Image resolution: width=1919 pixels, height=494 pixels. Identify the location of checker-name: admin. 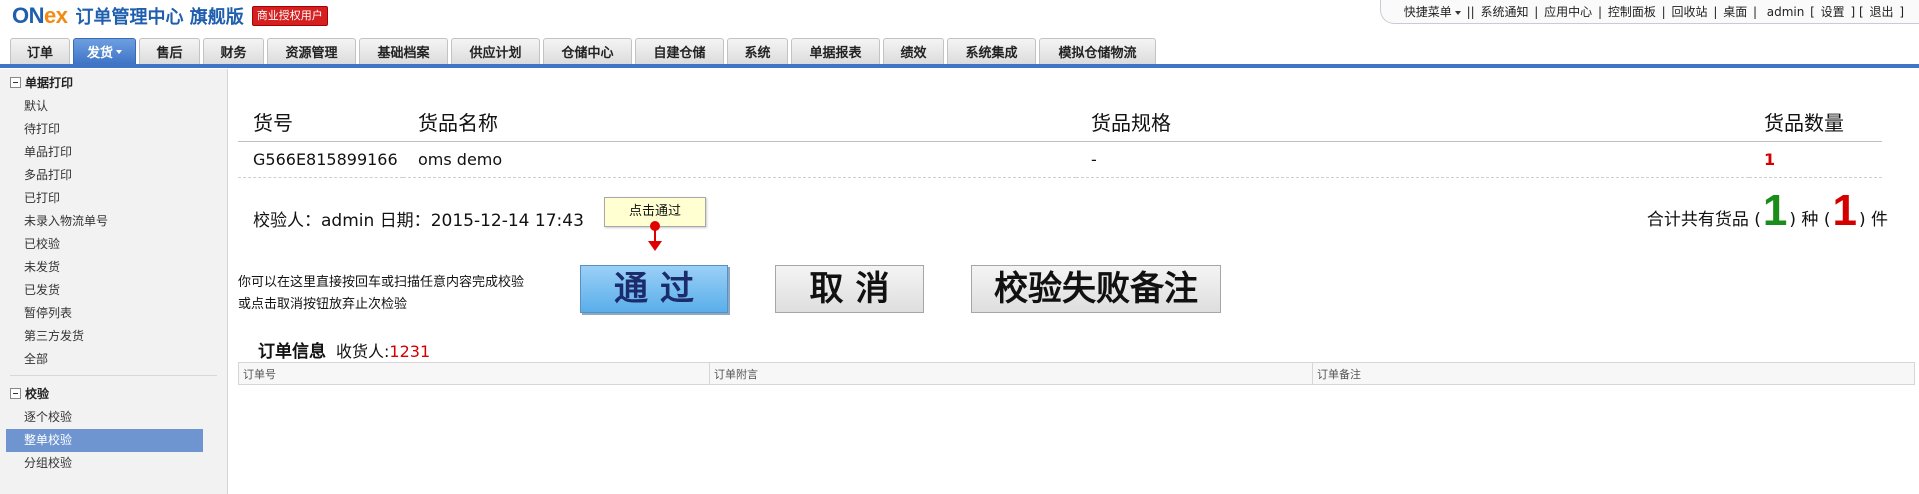
(348, 221).